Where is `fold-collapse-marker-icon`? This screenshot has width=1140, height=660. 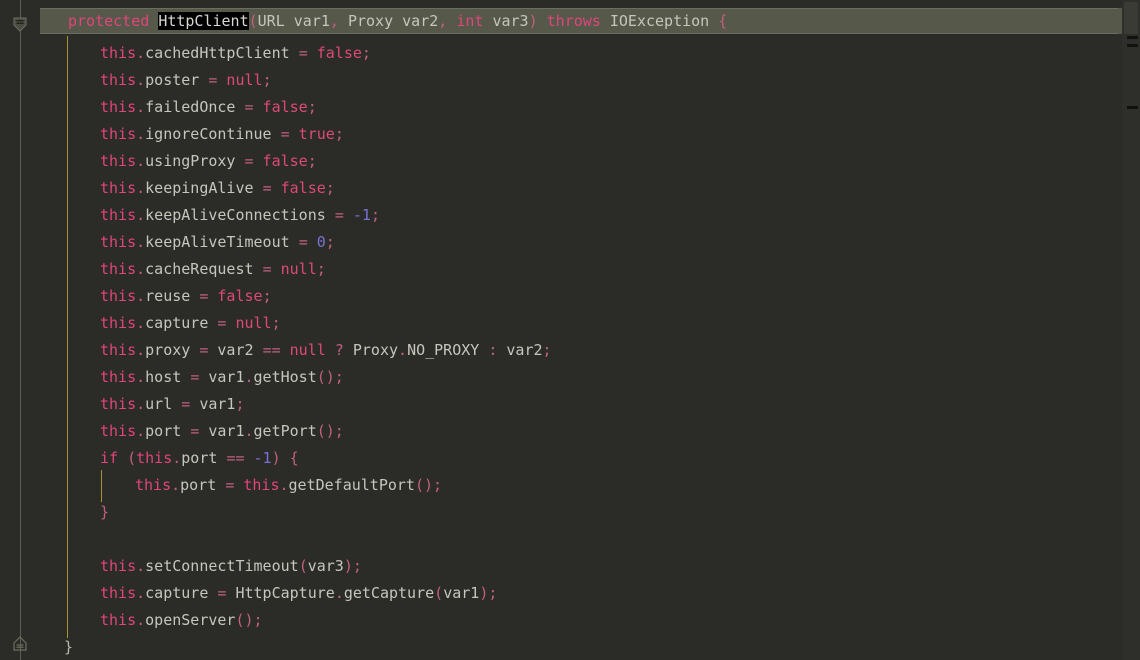 fold-collapse-marker-icon is located at coordinates (20, 24).